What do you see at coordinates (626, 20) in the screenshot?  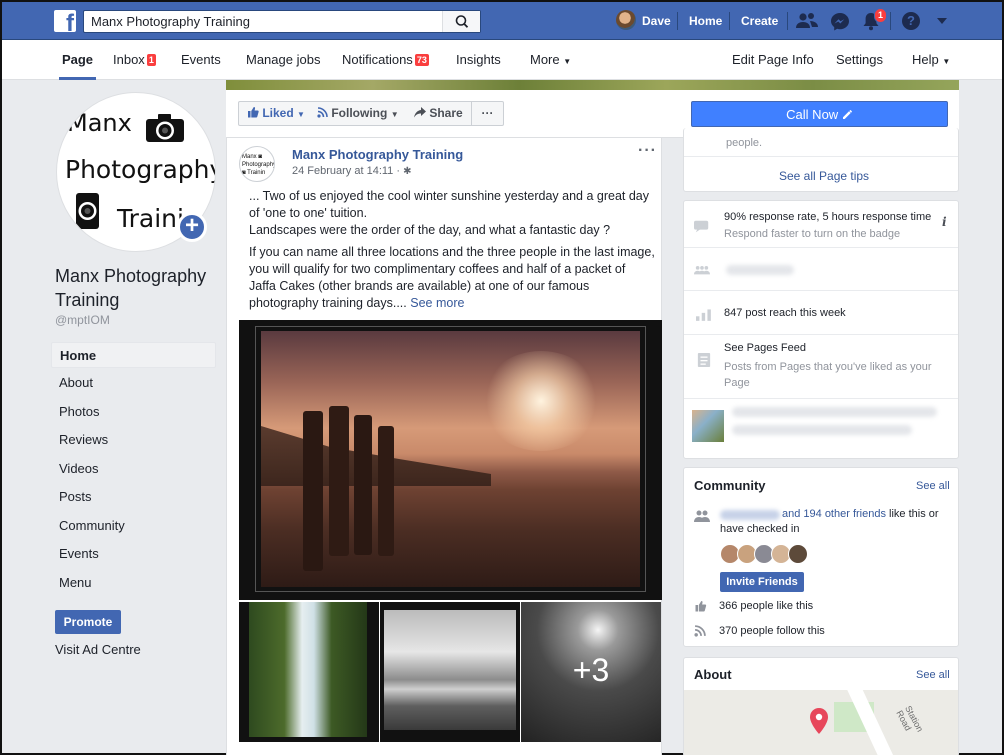 I see `user-avatar` at bounding box center [626, 20].